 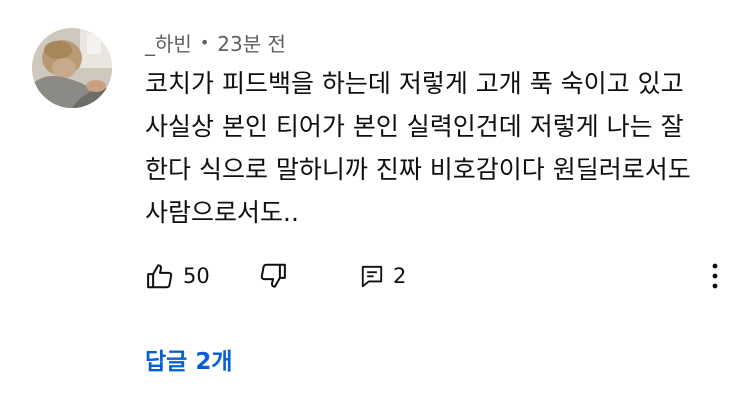 What do you see at coordinates (414, 126) in the screenshot?
I see `comment-line: 사실상 본인 티어가 본인 실력인건데 저렇게 나는 잘` at bounding box center [414, 126].